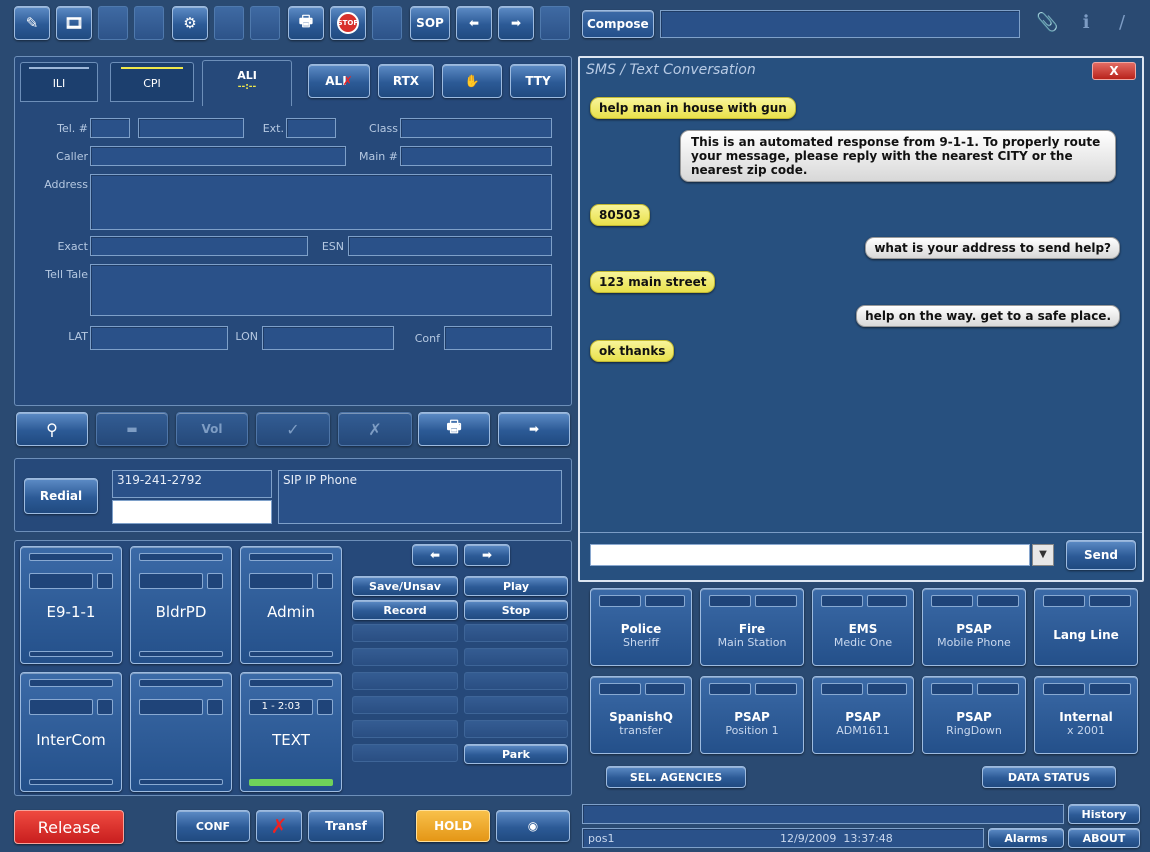 Image resolution: width=1150 pixels, height=852 pixels. Describe the element at coordinates (453, 826) in the screenshot. I see `hold-button: HOLD` at that location.